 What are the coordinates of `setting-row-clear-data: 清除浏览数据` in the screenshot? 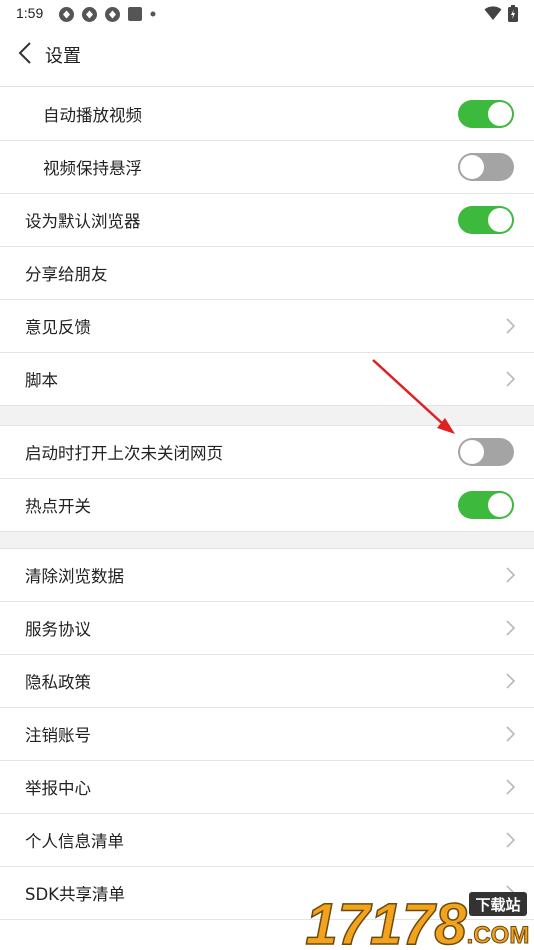 It's located at (267, 575).